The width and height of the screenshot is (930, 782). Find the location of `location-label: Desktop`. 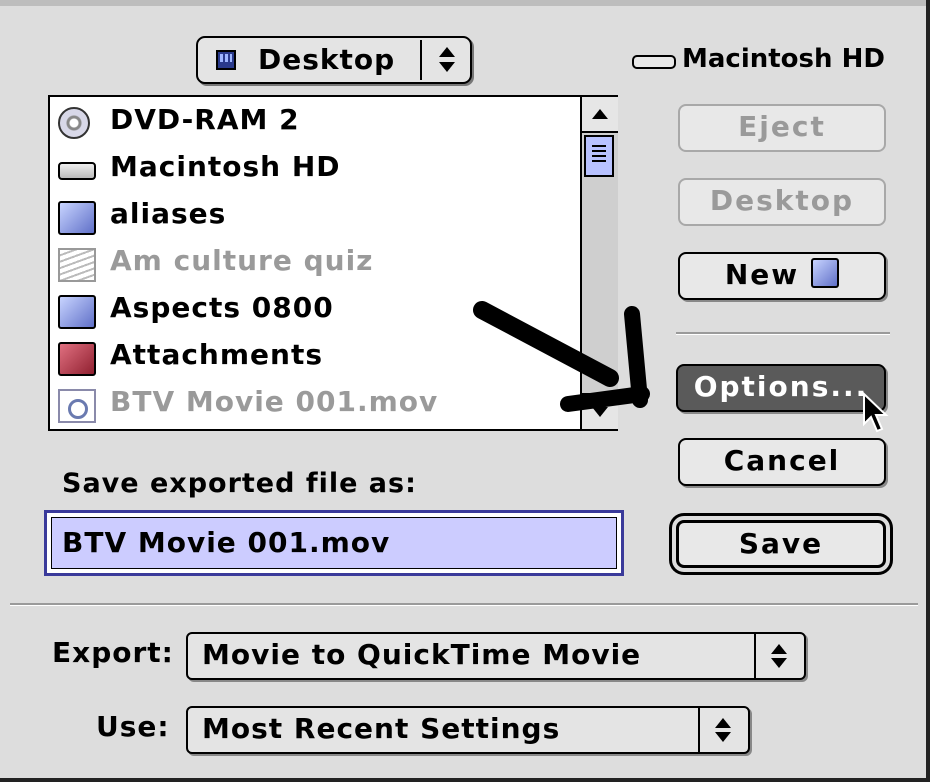

location-label: Desktop is located at coordinates (327, 59).